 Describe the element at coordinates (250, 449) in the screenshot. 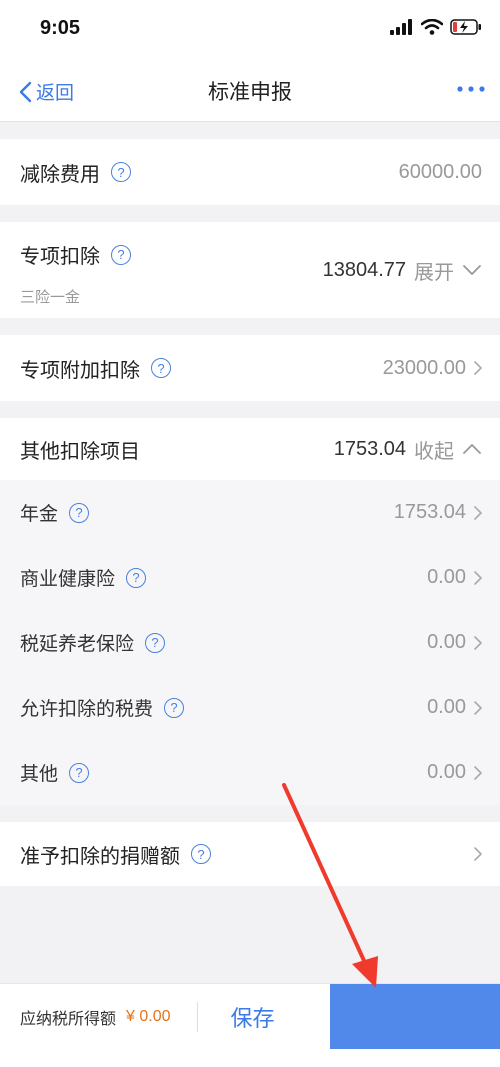

I see `other-deduction-row: 其他扣除项目 1753.04 收起` at that location.